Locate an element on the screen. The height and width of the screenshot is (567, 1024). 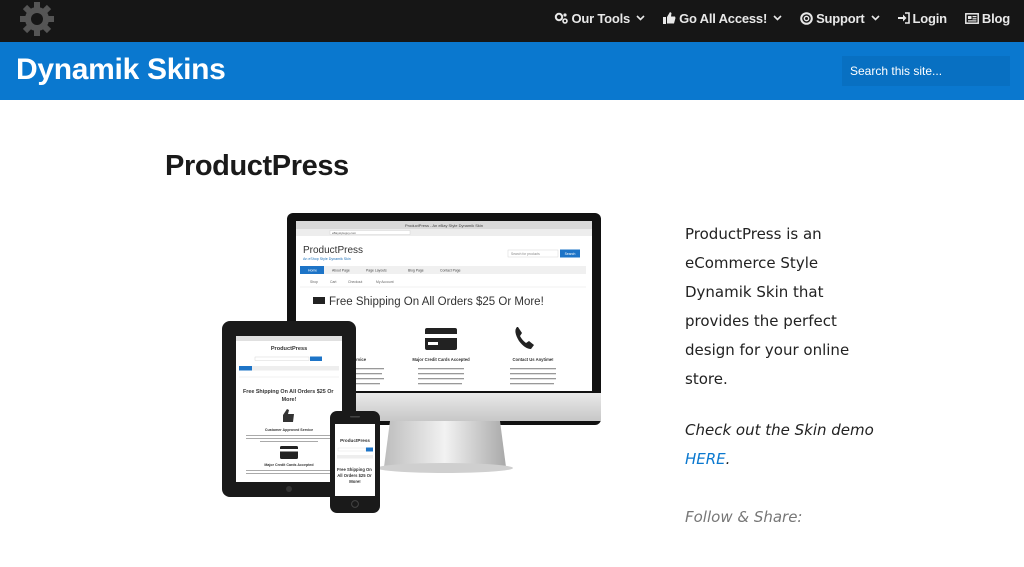
phone-site-name: ProductPress is located at coordinates (355, 440).